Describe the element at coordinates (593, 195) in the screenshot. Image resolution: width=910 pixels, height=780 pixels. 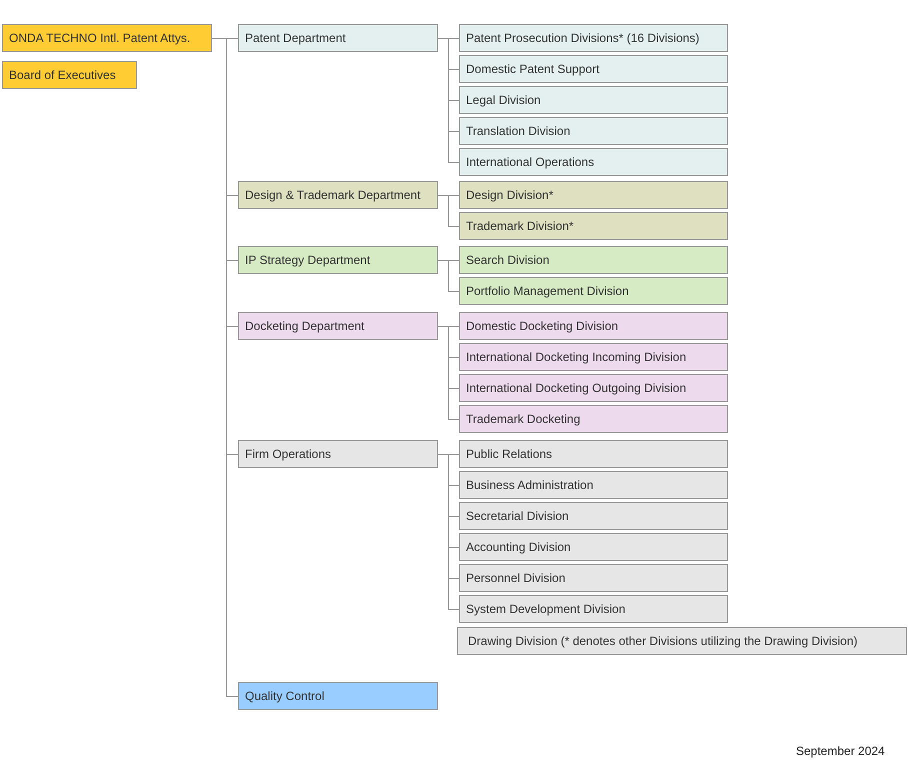
I see `division-box: Design Division*` at that location.